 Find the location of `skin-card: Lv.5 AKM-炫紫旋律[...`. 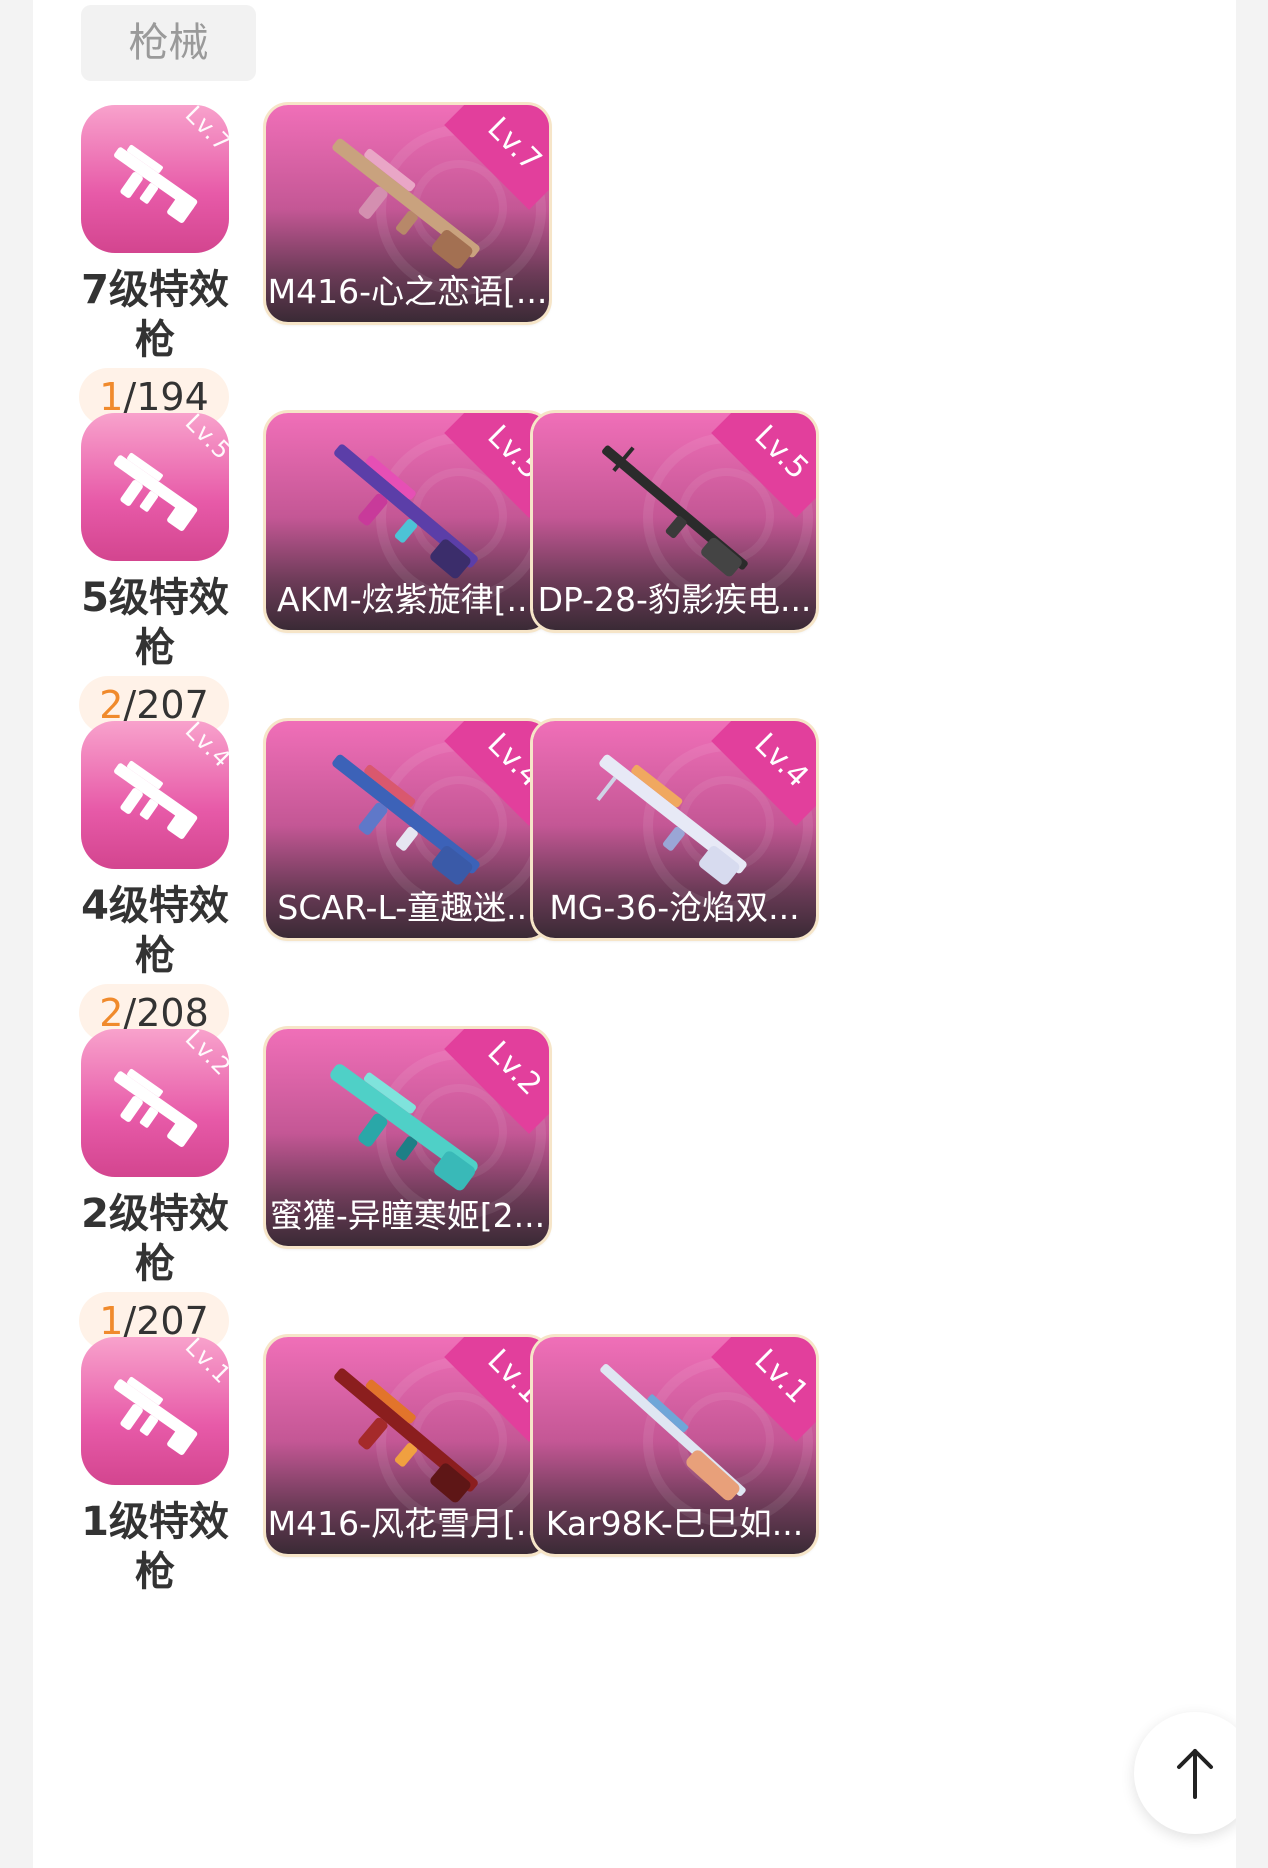

skin-card: Lv.5 AKM-炫紫旋律[... is located at coordinates (407, 521).